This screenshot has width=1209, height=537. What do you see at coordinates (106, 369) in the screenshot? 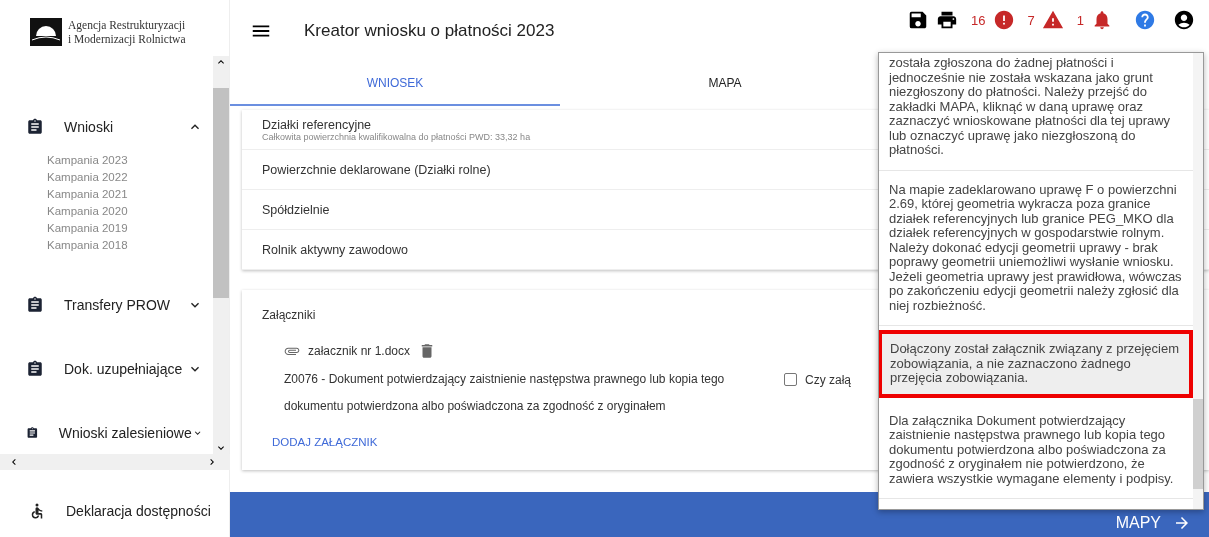
I see `menu-item: Dok. uzupełniające` at bounding box center [106, 369].